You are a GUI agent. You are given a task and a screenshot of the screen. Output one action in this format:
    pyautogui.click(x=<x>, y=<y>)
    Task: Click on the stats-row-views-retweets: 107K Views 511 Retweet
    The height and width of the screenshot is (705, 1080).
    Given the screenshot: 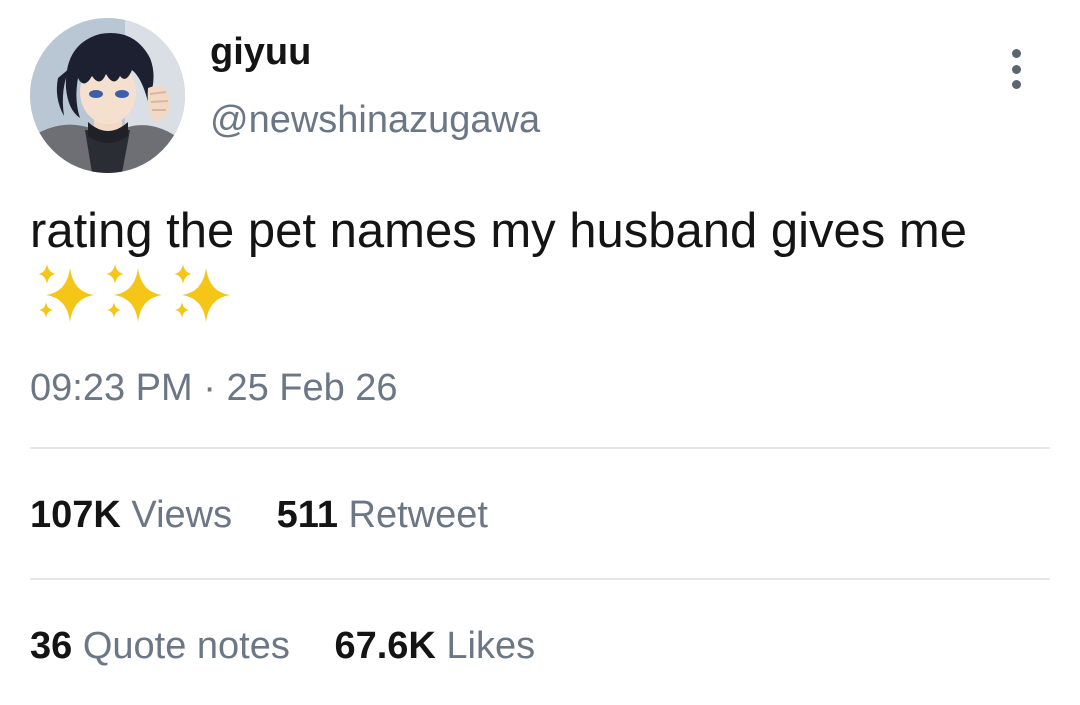 What is the action you would take?
    pyautogui.click(x=276, y=516)
    